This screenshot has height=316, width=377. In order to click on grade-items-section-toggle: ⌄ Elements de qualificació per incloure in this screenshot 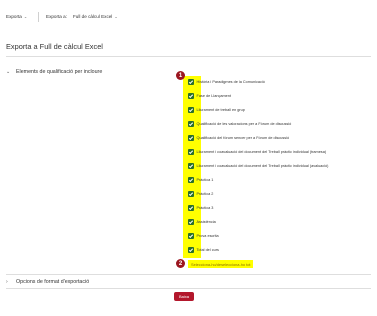, I will do `click(54, 72)`.